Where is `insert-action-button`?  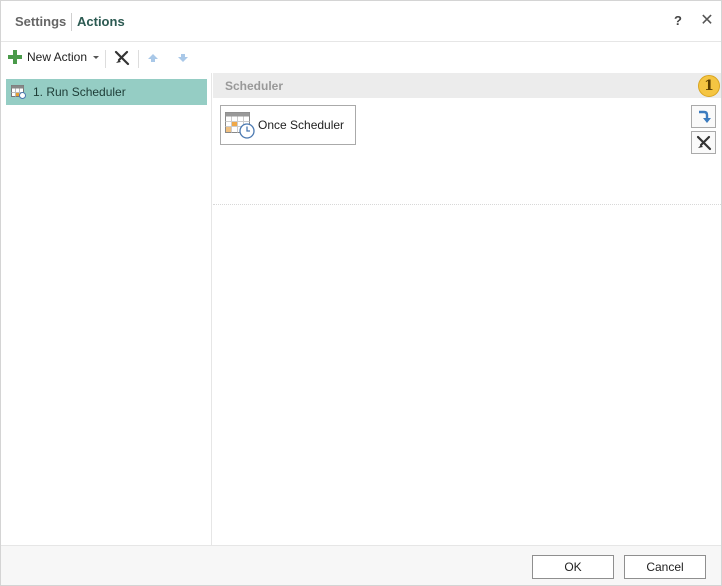 insert-action-button is located at coordinates (703, 116).